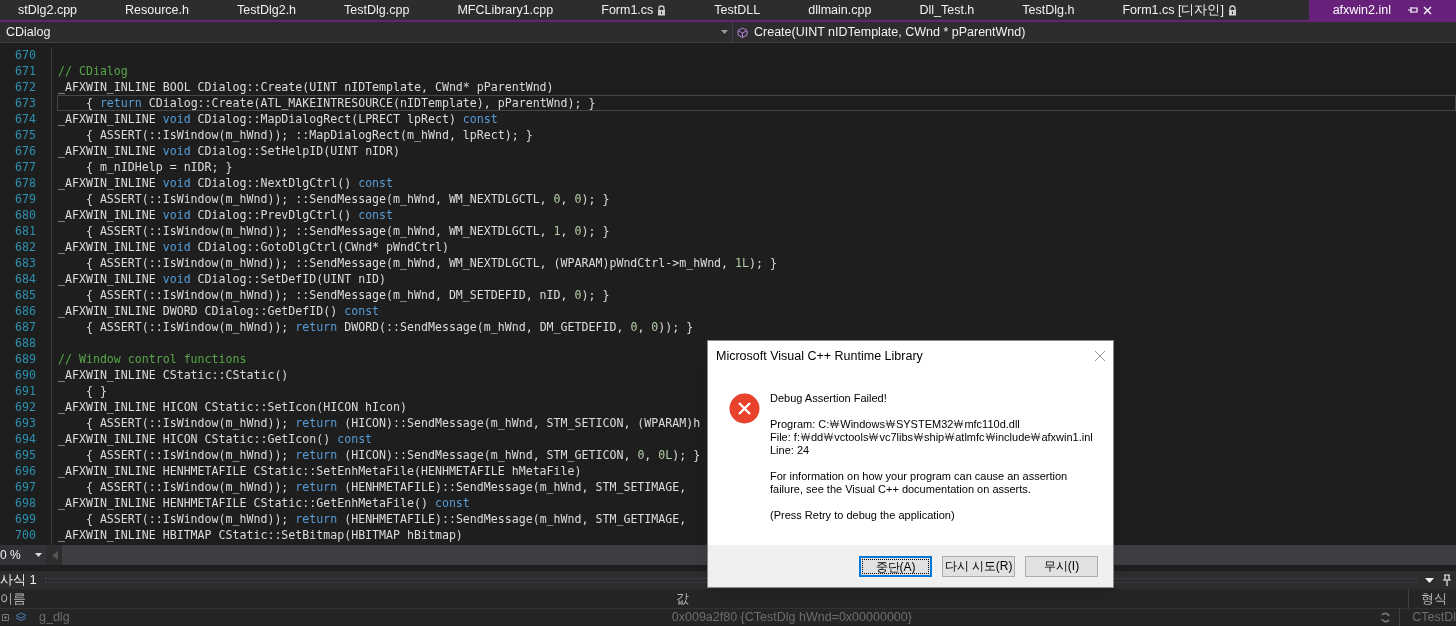 Image resolution: width=1456 pixels, height=626 pixels. What do you see at coordinates (25, 487) in the screenshot?
I see `line-number: 697` at bounding box center [25, 487].